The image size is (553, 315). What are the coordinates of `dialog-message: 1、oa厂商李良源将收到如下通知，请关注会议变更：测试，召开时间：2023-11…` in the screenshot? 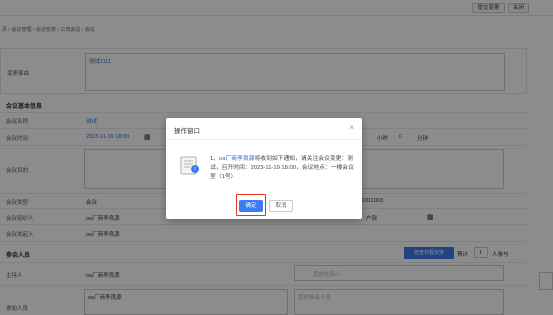 It's located at (282, 168).